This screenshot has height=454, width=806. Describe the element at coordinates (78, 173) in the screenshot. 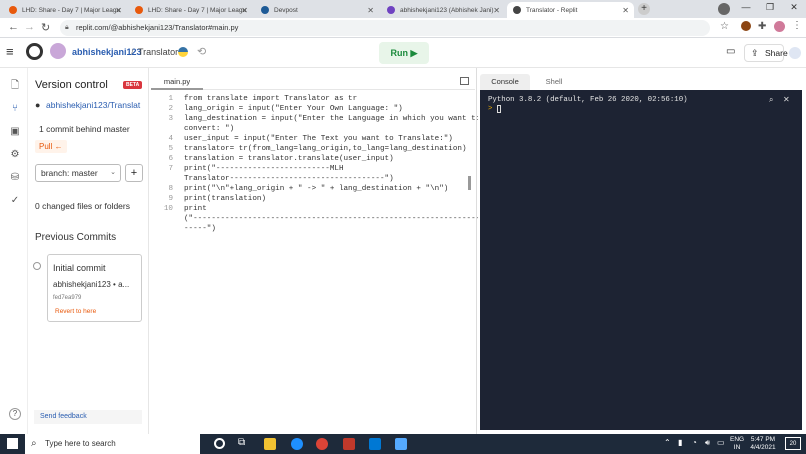

I see `branch-select: branch: master ⌄` at that location.